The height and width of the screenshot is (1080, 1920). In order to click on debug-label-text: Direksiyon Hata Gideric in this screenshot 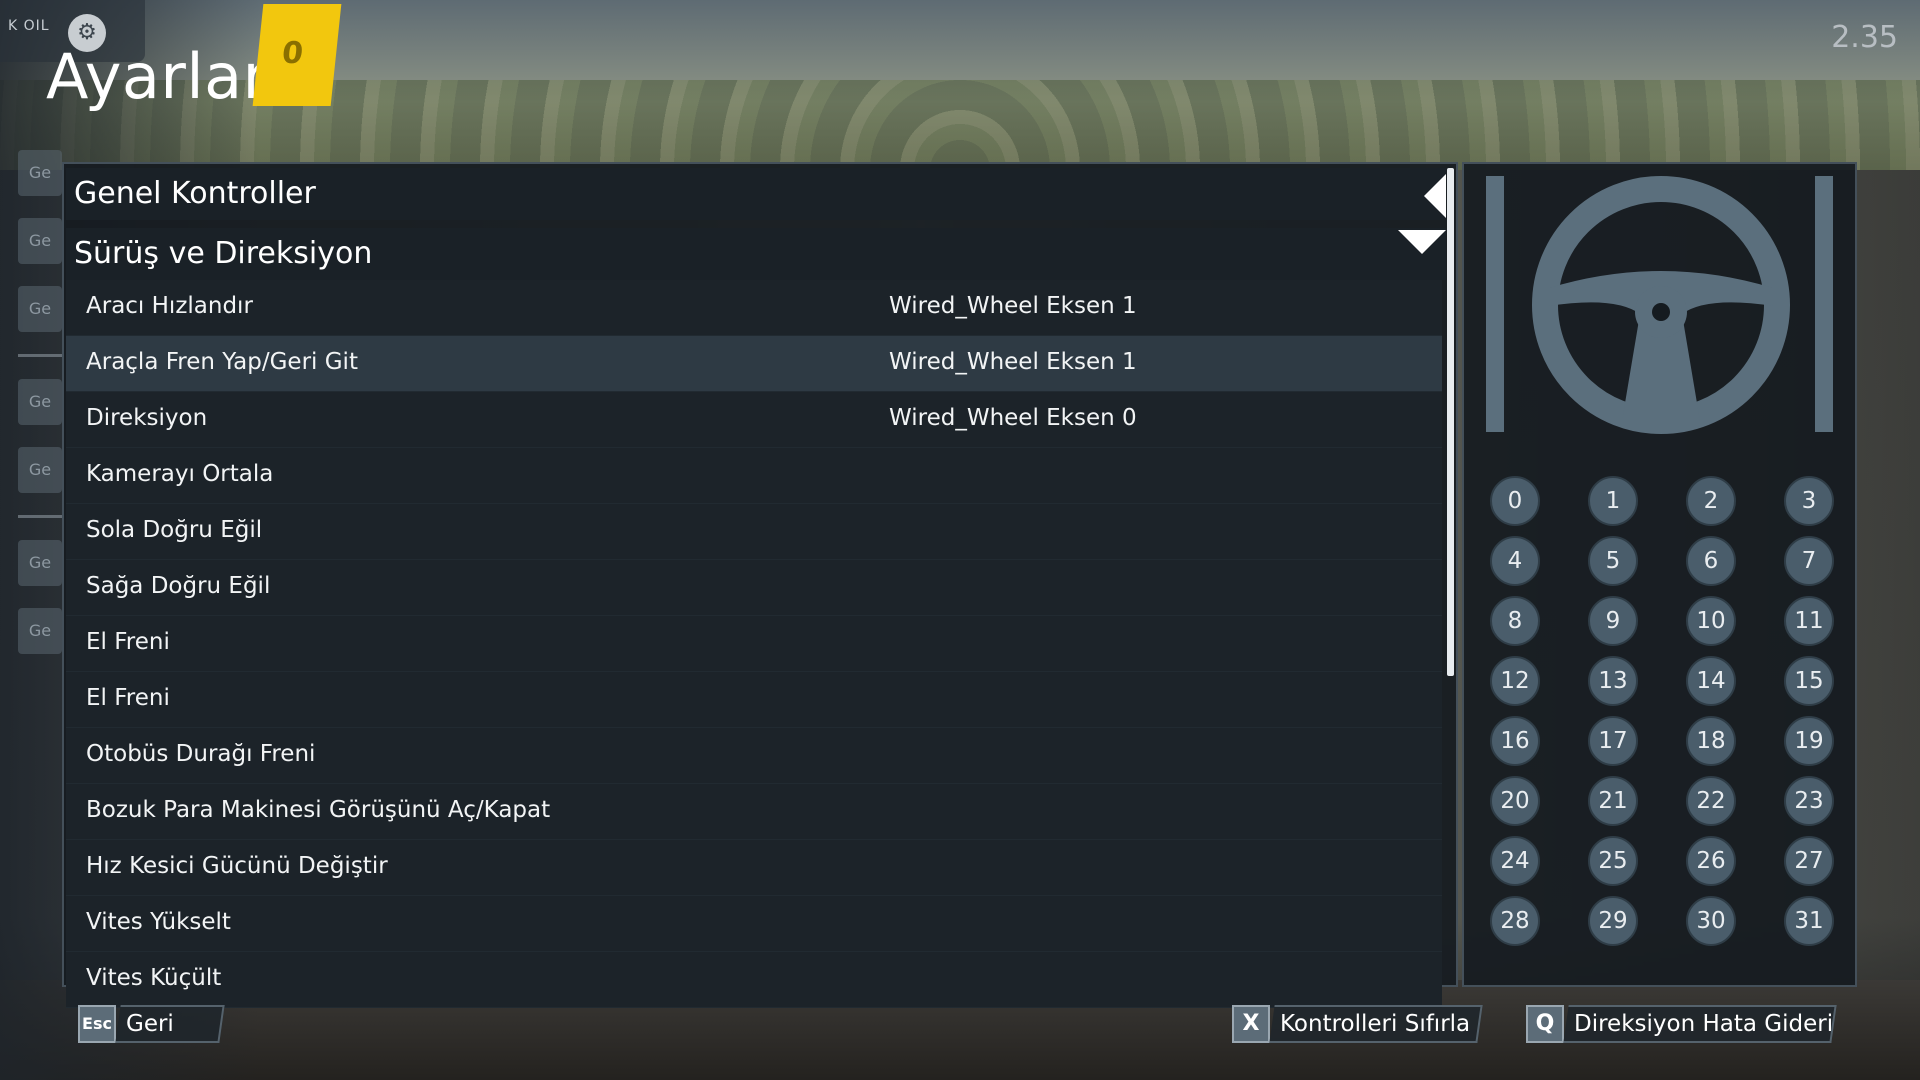, I will do `click(1705, 1024)`.